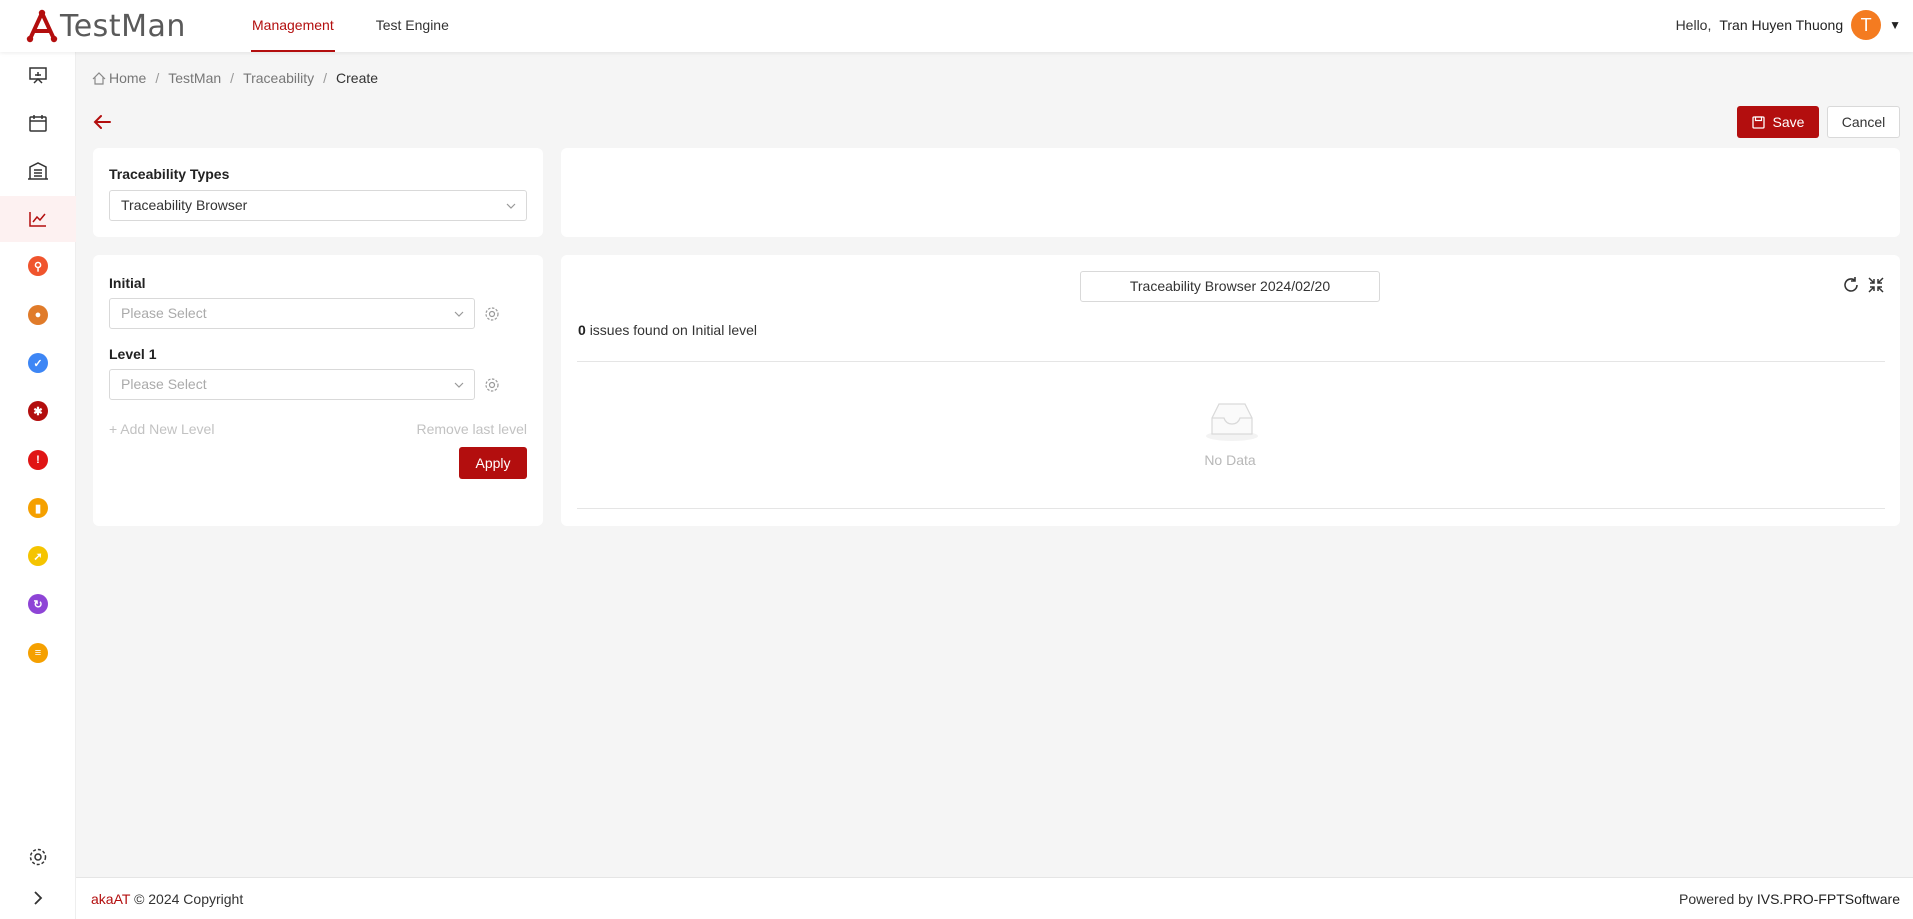 This screenshot has width=1913, height=919. Describe the element at coordinates (1788, 122) in the screenshot. I see `save-label: Save` at that location.